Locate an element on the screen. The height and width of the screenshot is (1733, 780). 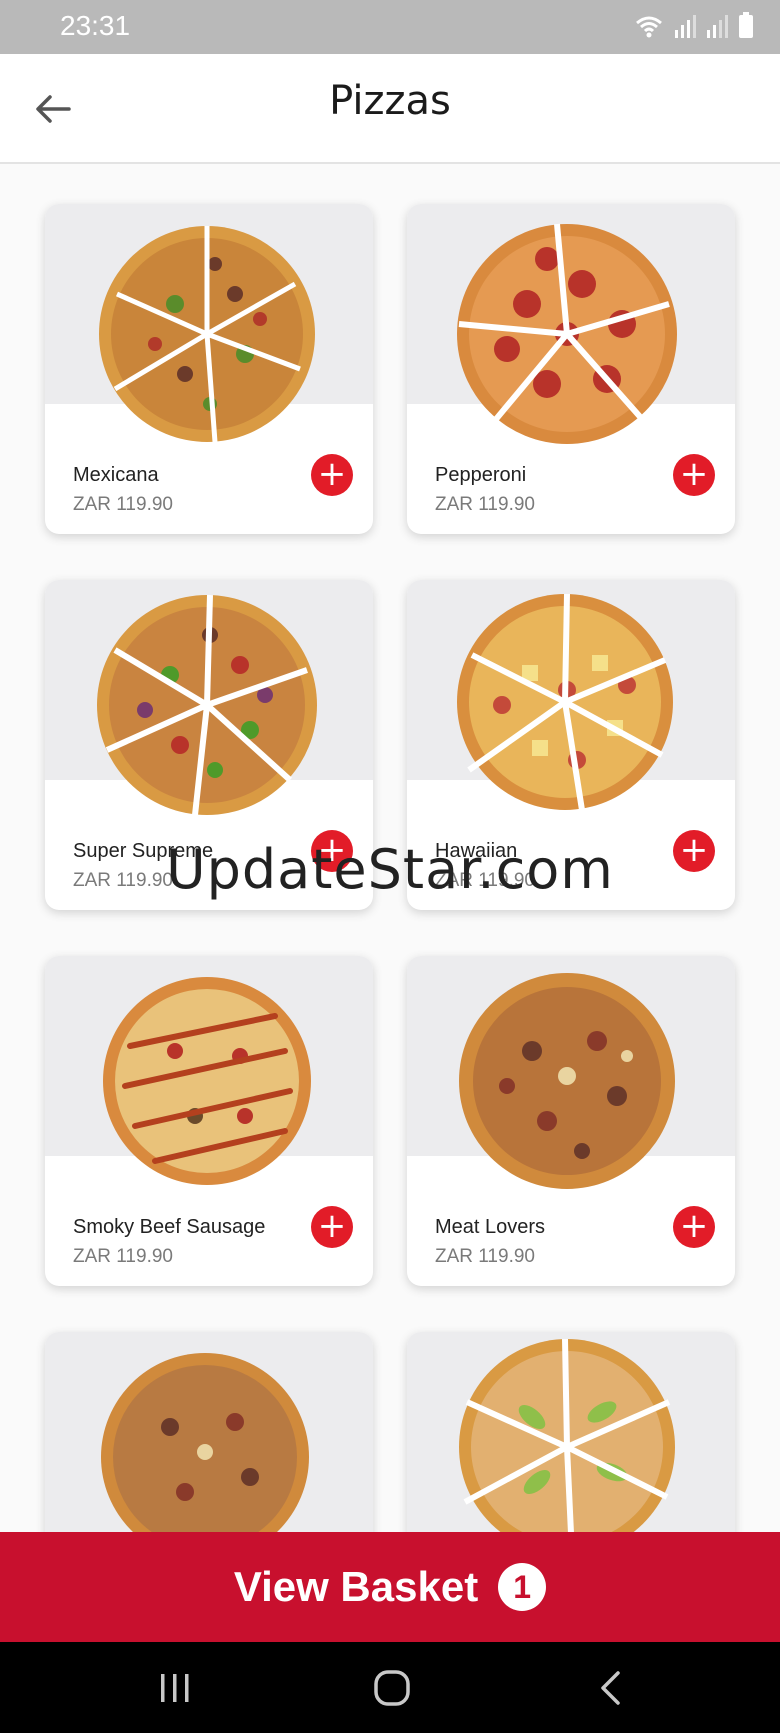
wifi-icon is located at coordinates (649, 27).